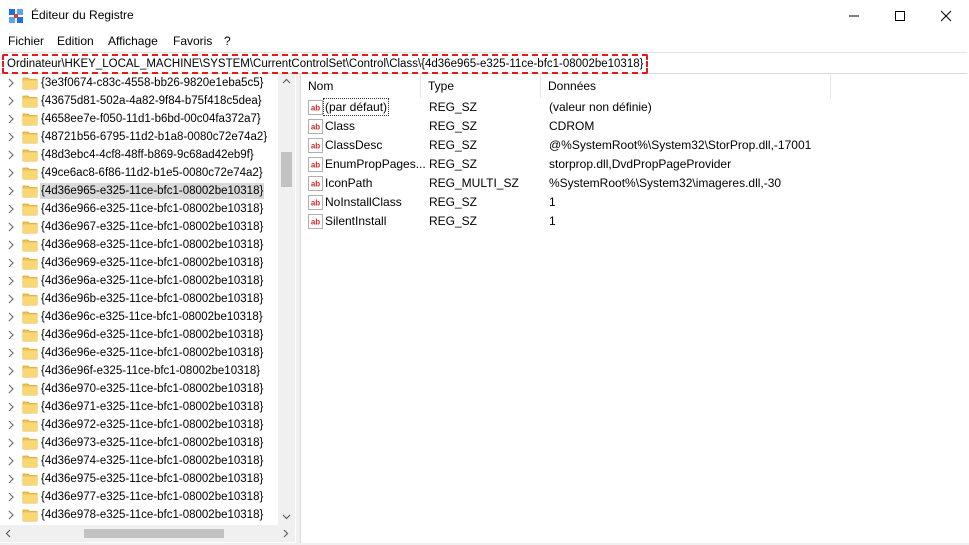  I want to click on tree-item: {48d3ebc4-4cf8-48ff-b869-9c68ad42eb9f}, so click(139, 155).